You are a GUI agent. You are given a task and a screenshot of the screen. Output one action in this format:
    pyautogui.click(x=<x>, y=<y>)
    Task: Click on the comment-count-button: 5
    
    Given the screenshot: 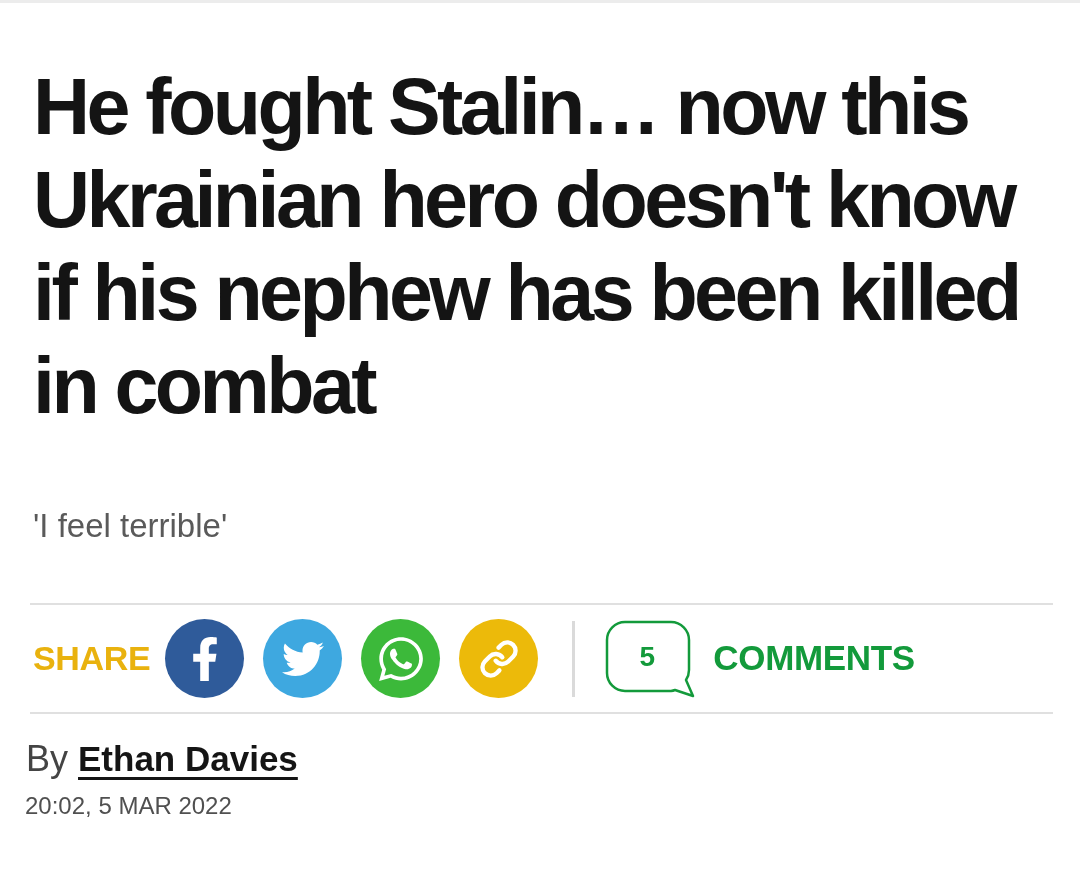 What is the action you would take?
    pyautogui.click(x=650, y=658)
    